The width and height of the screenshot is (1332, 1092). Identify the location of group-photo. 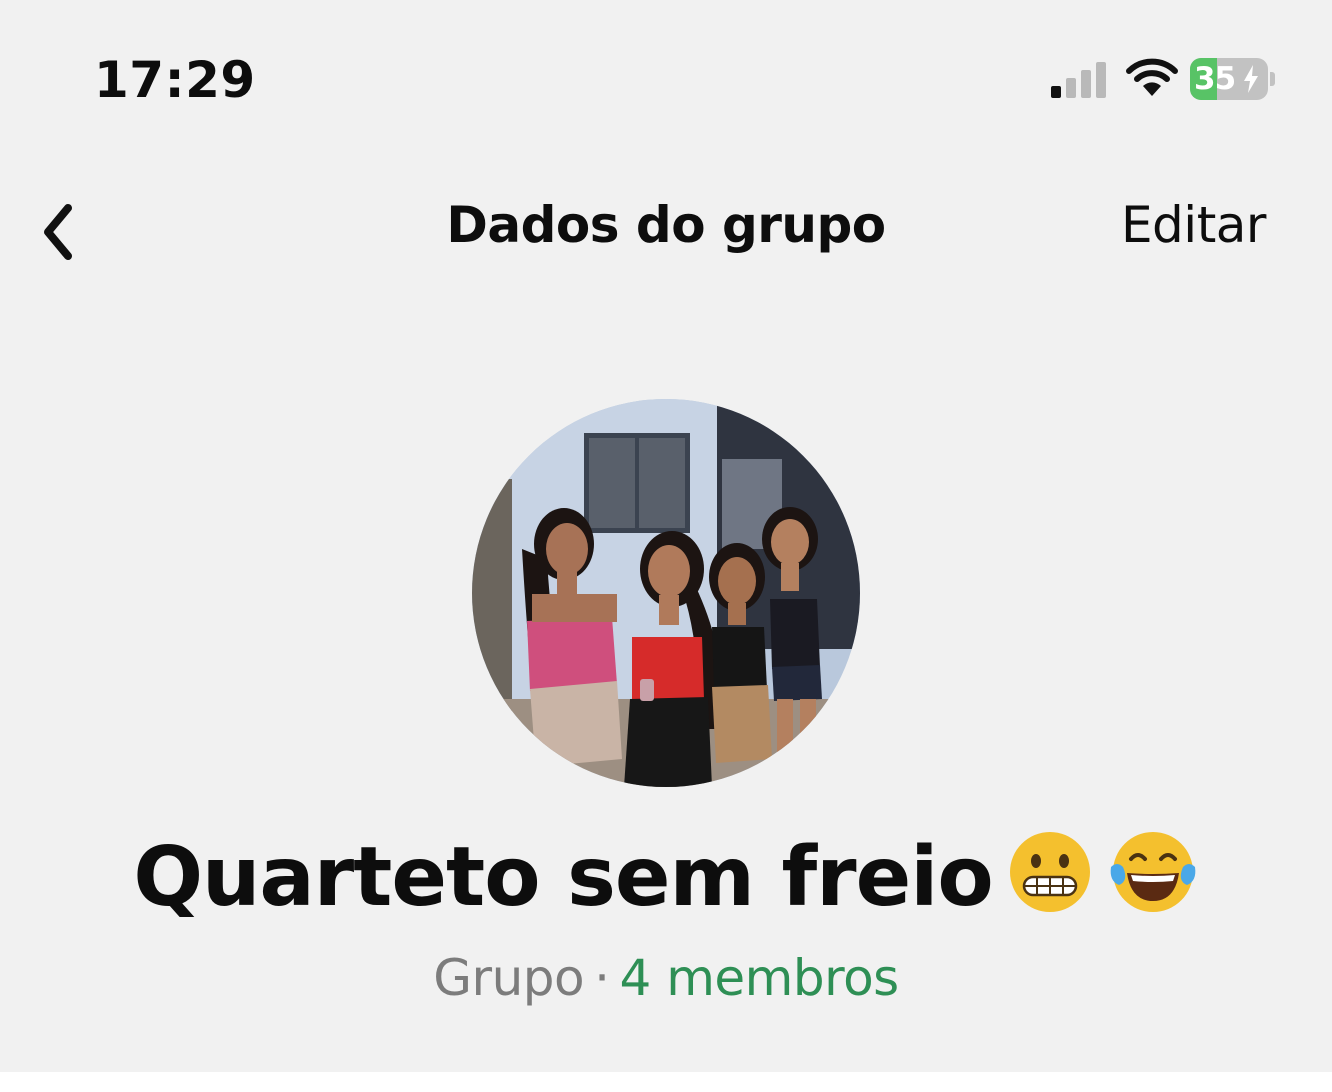
(666, 593).